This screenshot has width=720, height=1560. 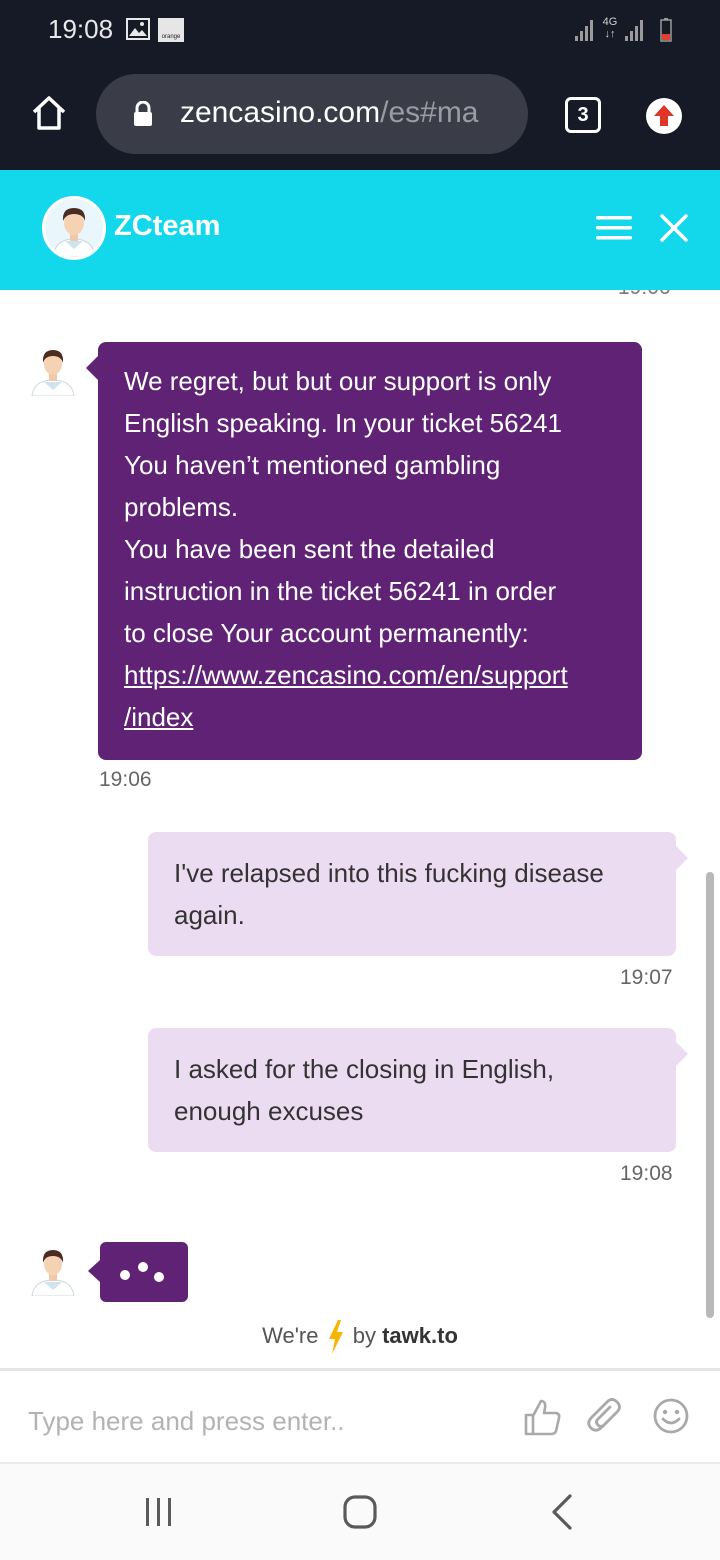 What do you see at coordinates (309, 549) in the screenshot?
I see `agent-message-line: You have been sent the detailed` at bounding box center [309, 549].